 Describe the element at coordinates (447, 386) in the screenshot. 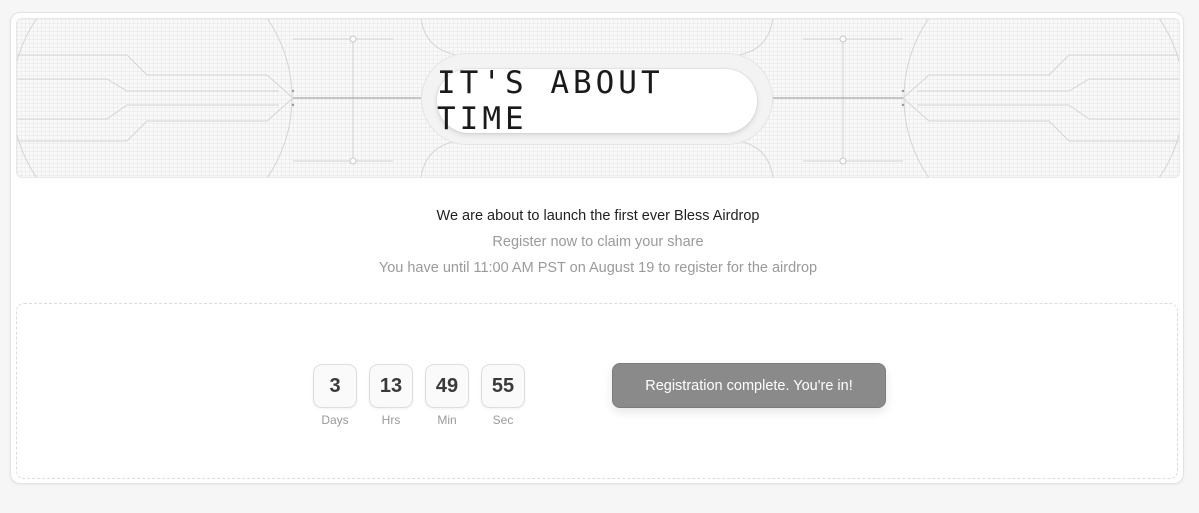

I see `minutes-value: 49` at that location.